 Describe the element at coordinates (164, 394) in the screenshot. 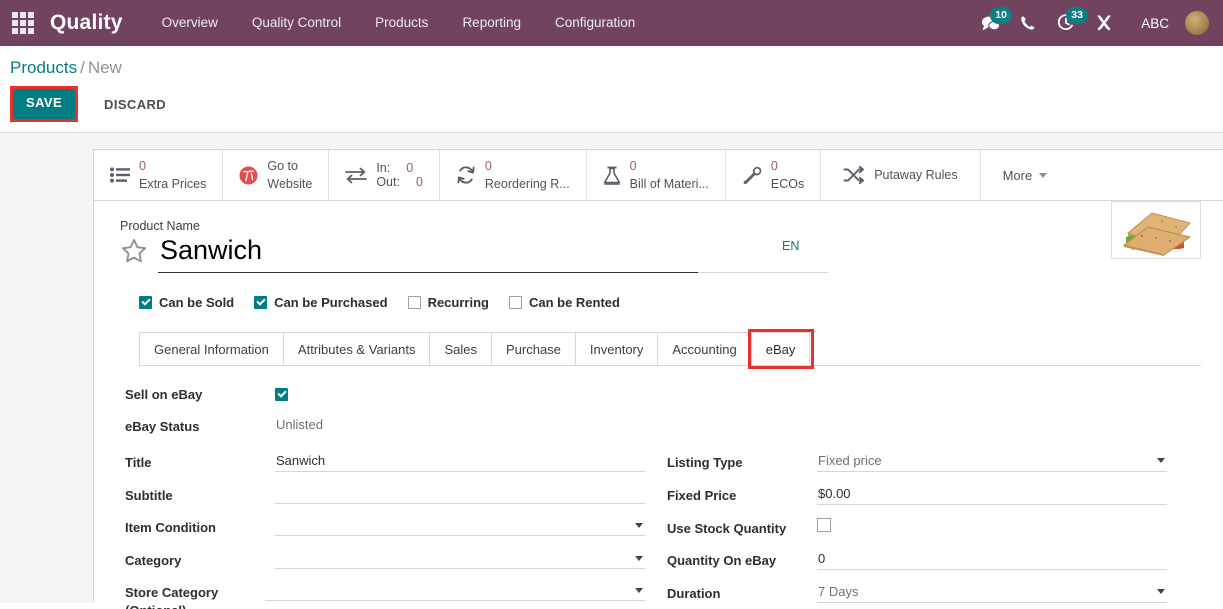

I see `field-label: Sell on eBay` at that location.